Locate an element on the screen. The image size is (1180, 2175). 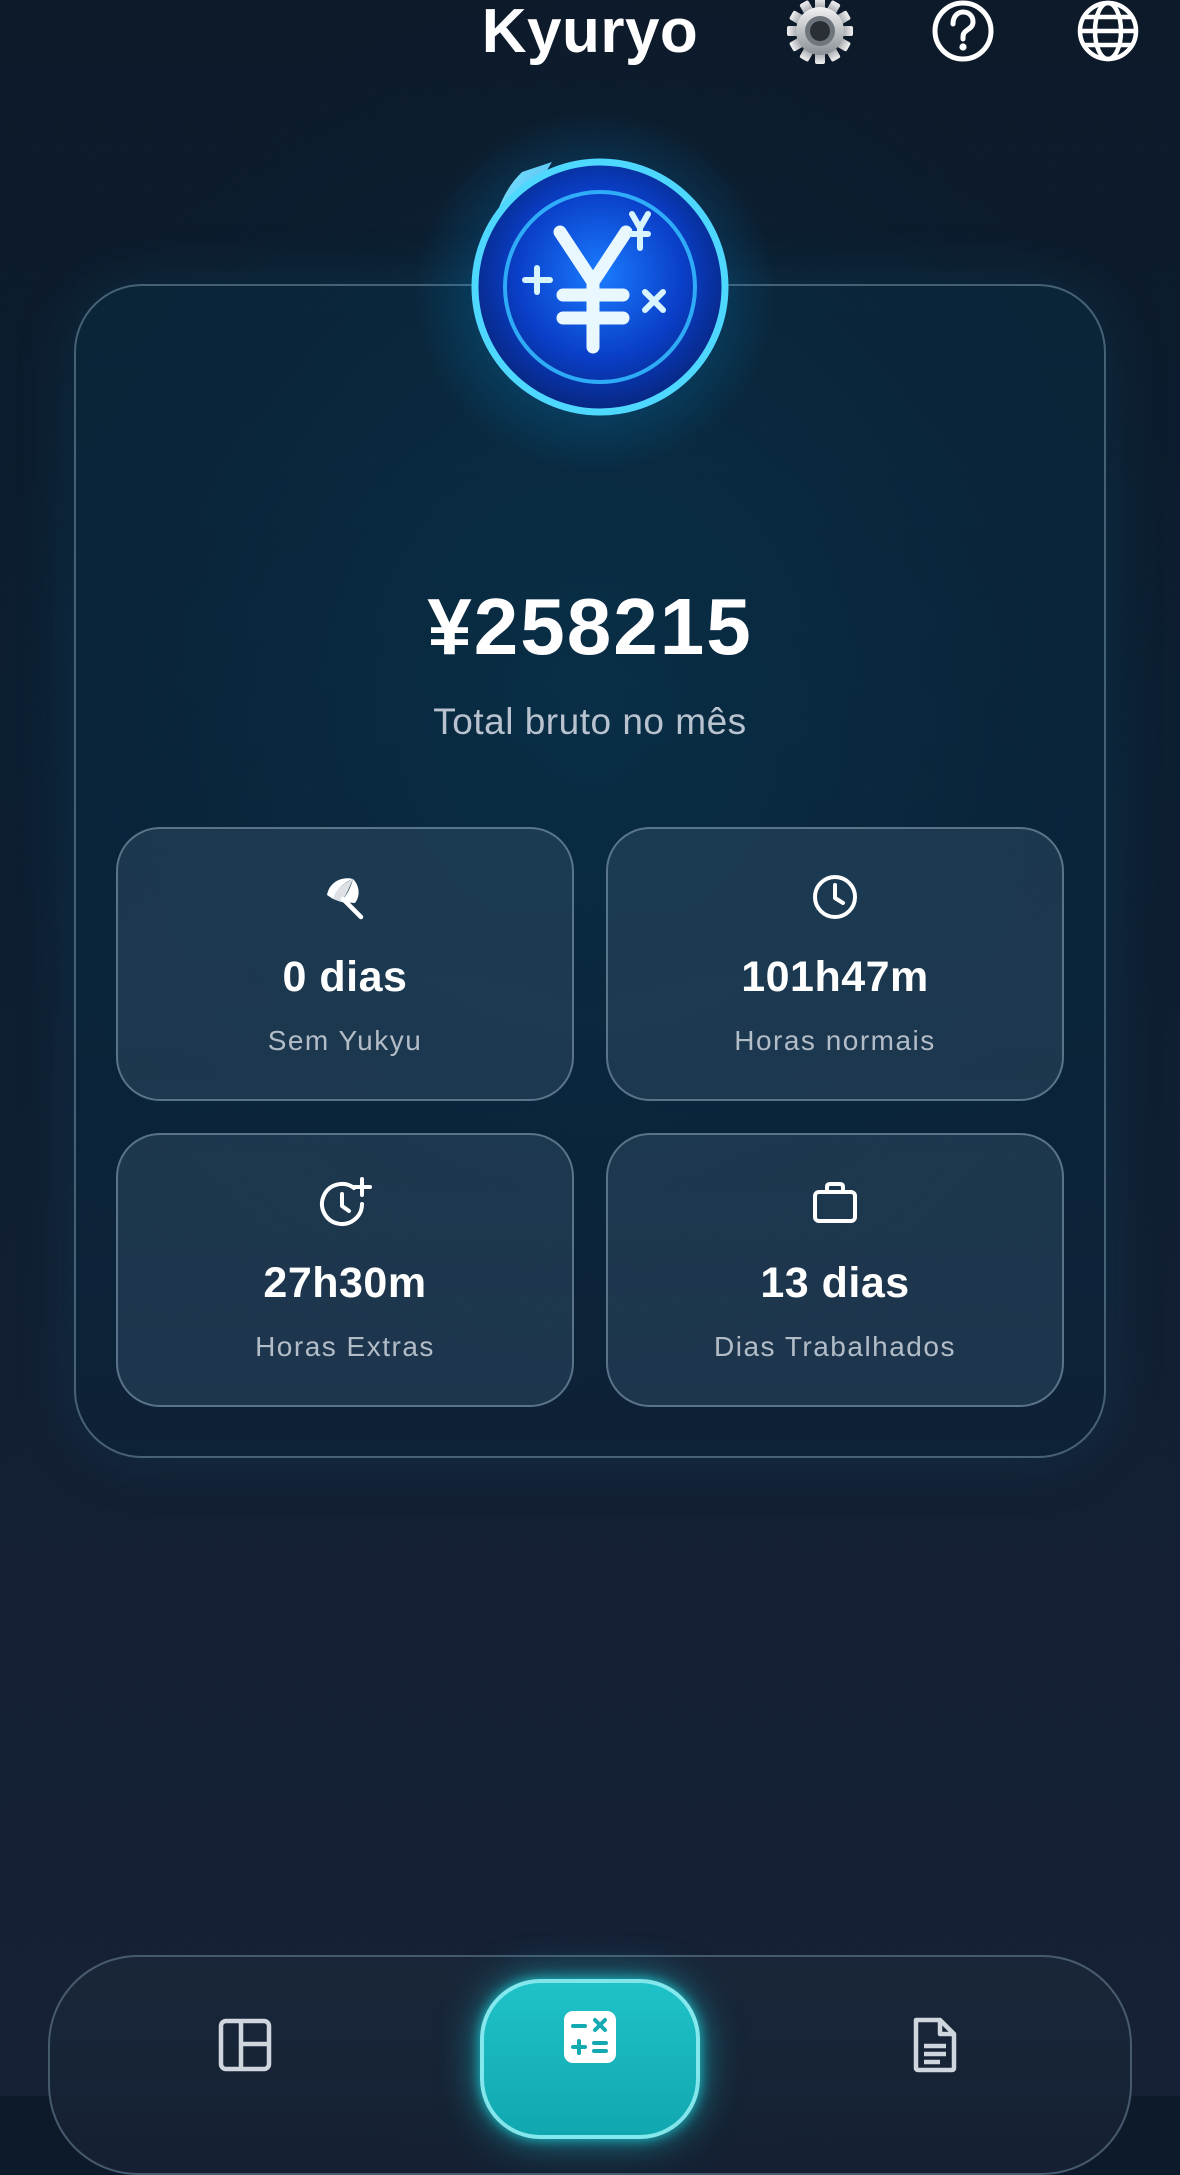
stat-card-days-worked: 13 dias Dias Trabalhados is located at coordinates (835, 1270).